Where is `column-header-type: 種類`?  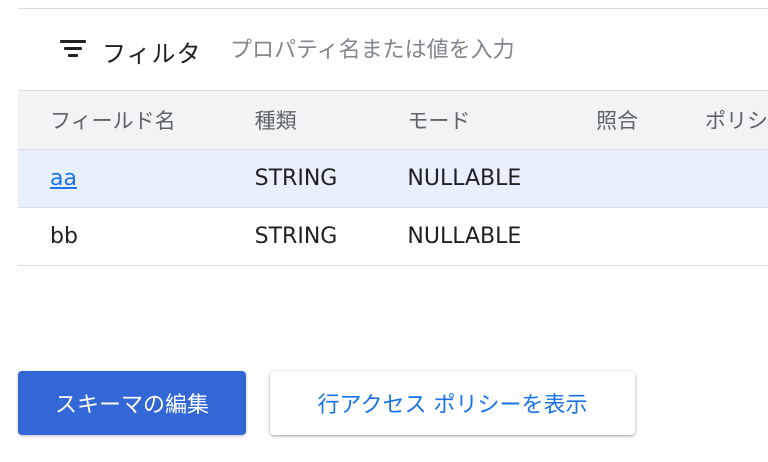 column-header-type: 種類 is located at coordinates (331, 120).